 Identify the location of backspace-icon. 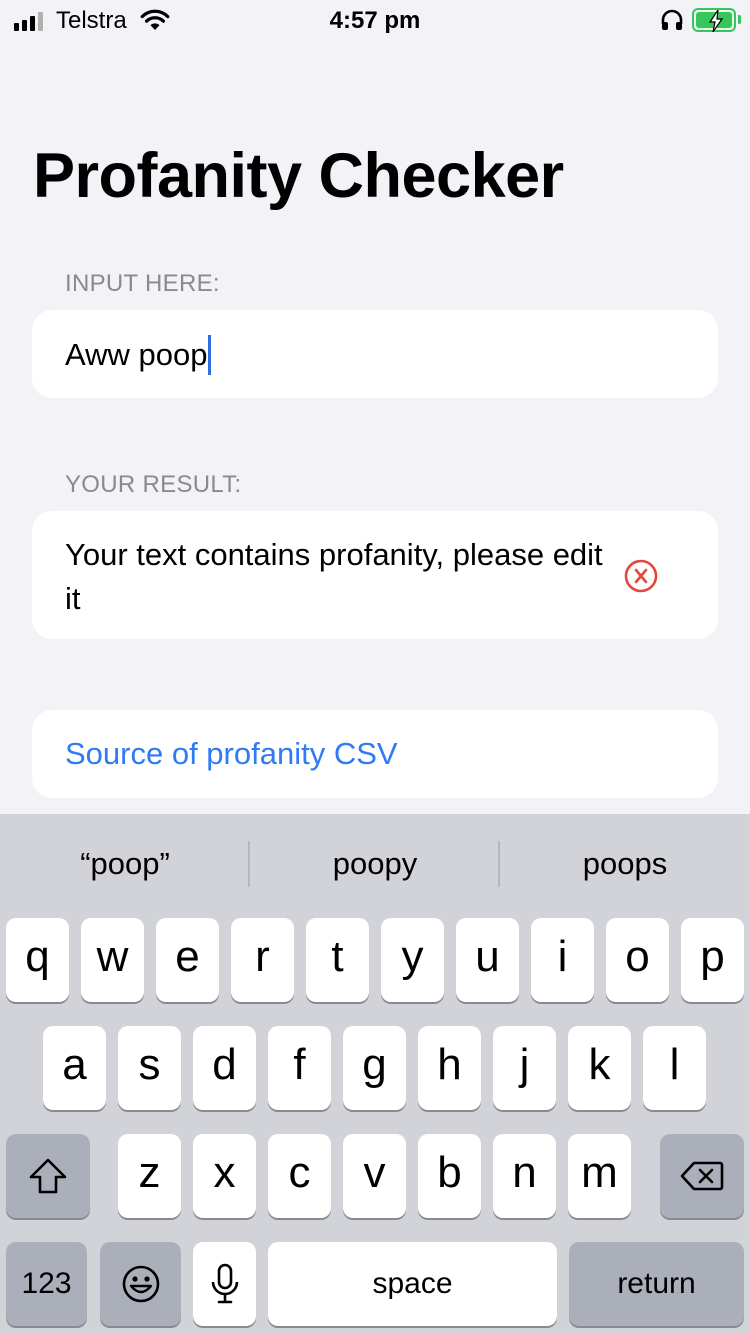
(702, 1176).